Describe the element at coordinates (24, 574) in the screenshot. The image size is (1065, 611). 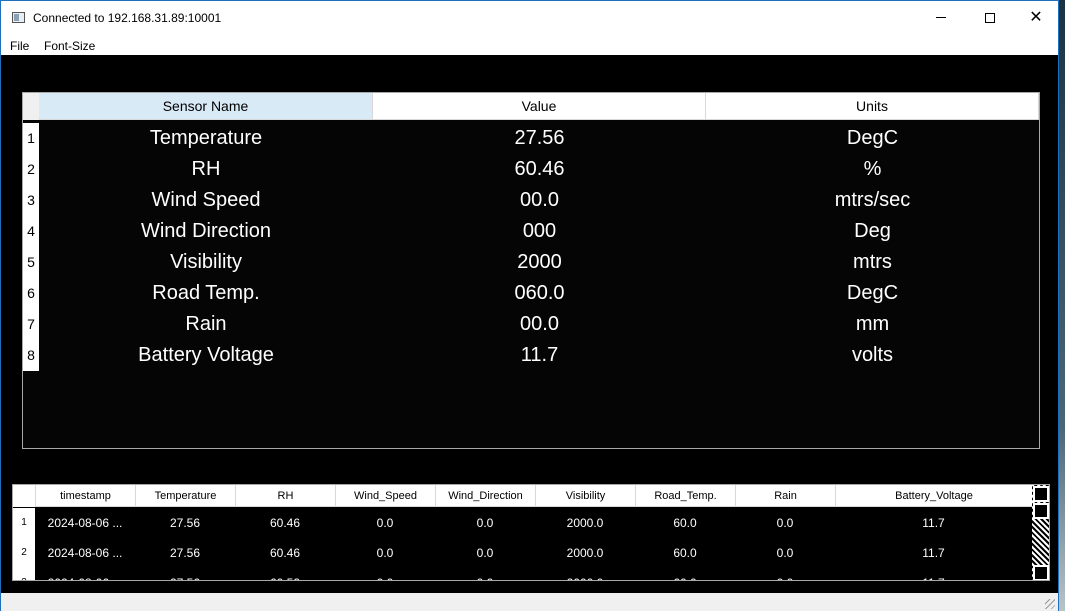
I see `log-row-header: 3` at that location.